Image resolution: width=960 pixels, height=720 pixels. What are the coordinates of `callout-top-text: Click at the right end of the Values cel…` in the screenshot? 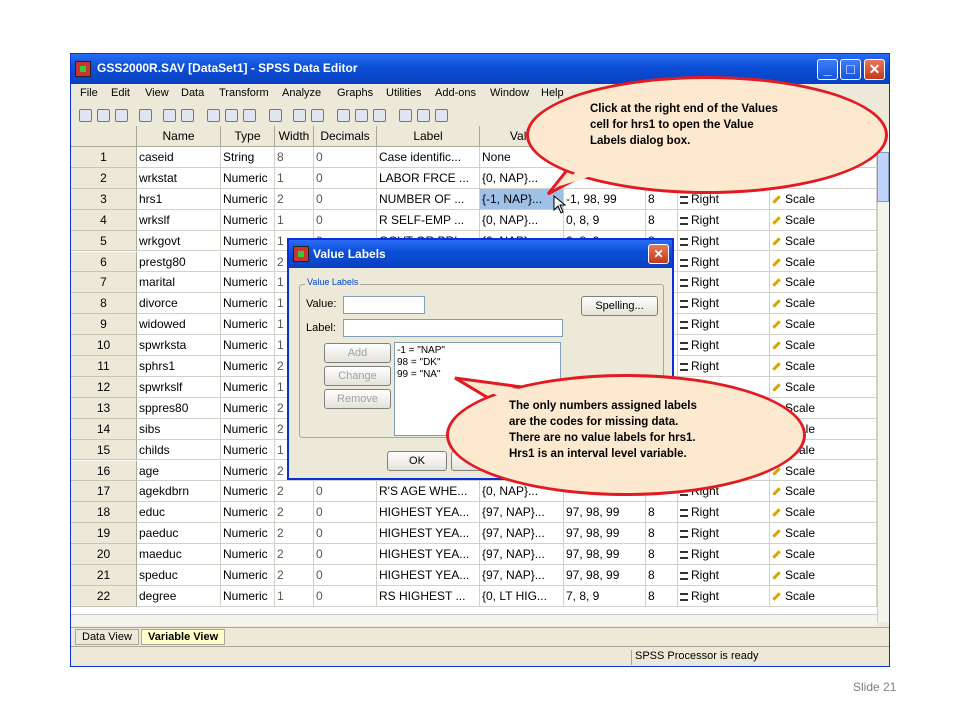 It's located at (715, 125).